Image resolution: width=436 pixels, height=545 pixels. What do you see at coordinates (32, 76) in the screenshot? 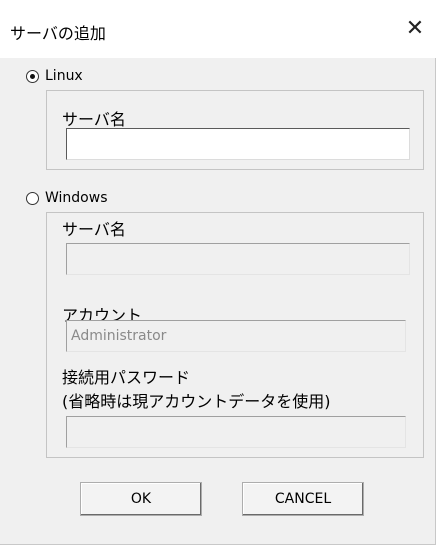
I see `linux-radio` at bounding box center [32, 76].